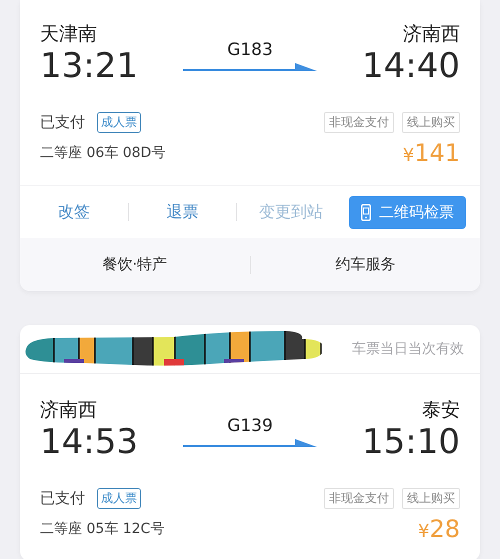  Describe the element at coordinates (68, 410) in the screenshot. I see `departure-station: 济南西` at that location.